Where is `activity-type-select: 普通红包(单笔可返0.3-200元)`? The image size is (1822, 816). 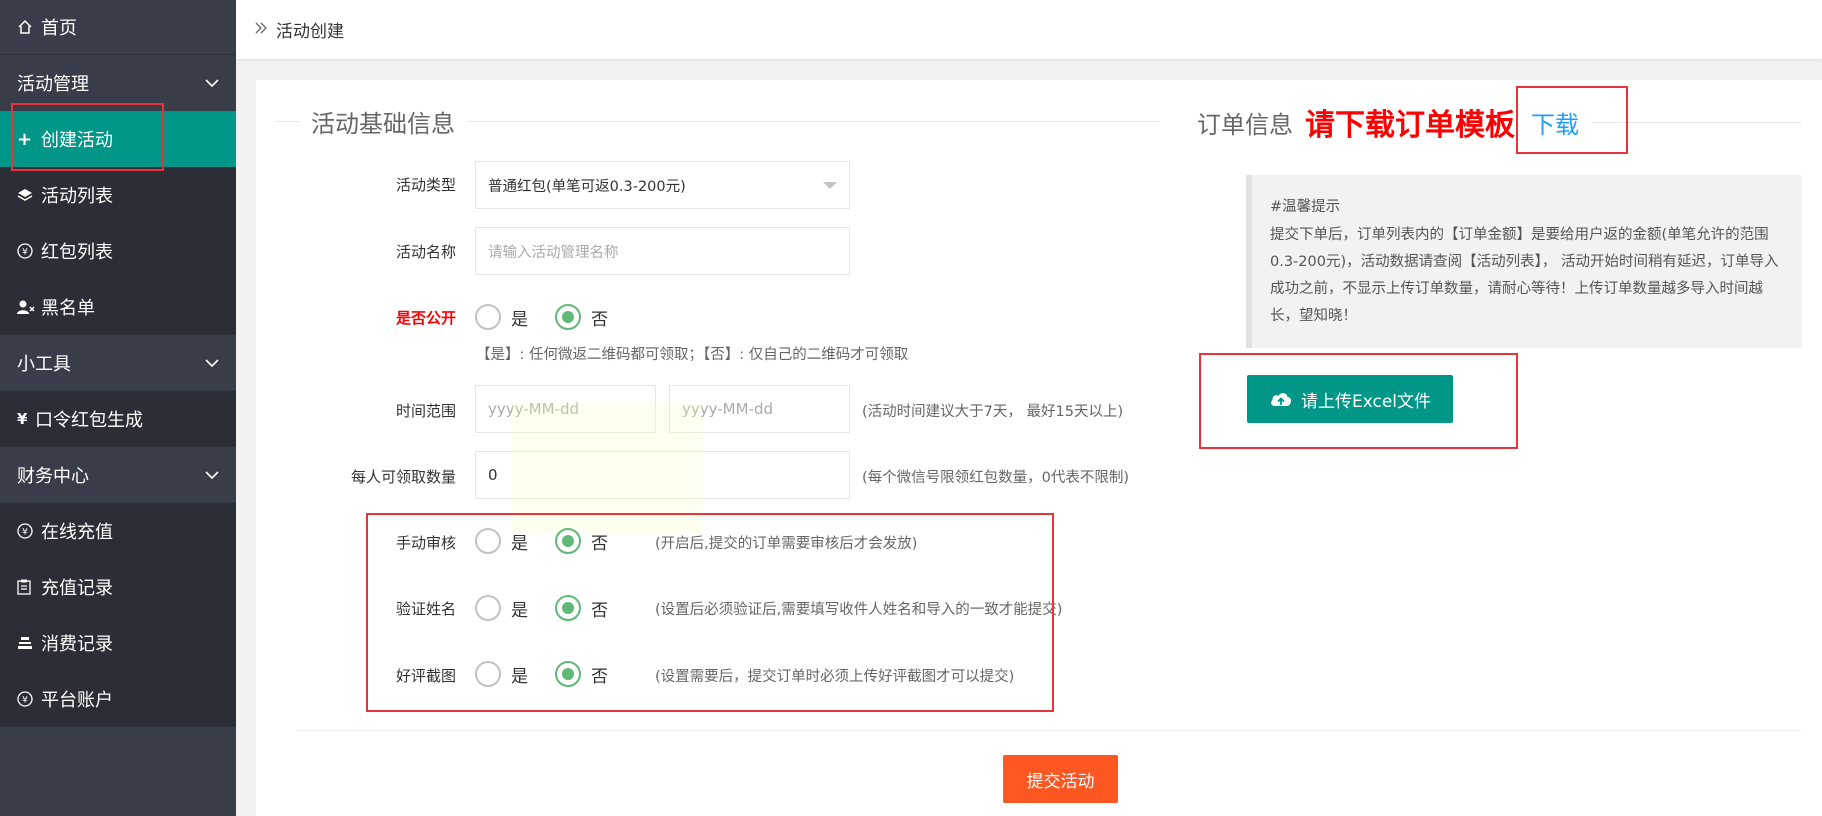
activity-type-select: 普通红包(单笔可返0.3-200元) is located at coordinates (662, 185).